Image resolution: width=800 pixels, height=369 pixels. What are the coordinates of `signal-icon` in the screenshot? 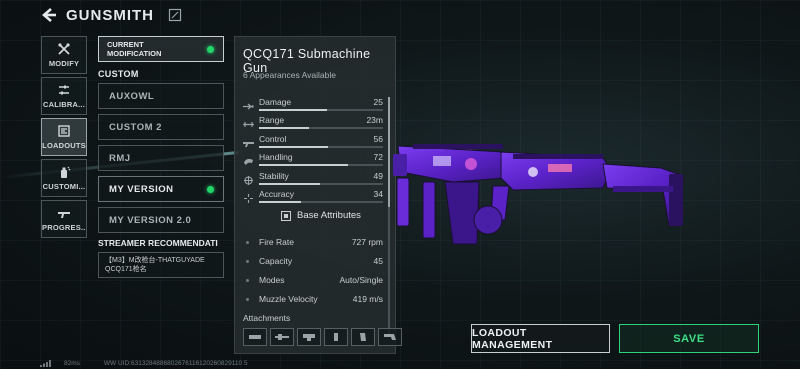 It's located at (49, 363).